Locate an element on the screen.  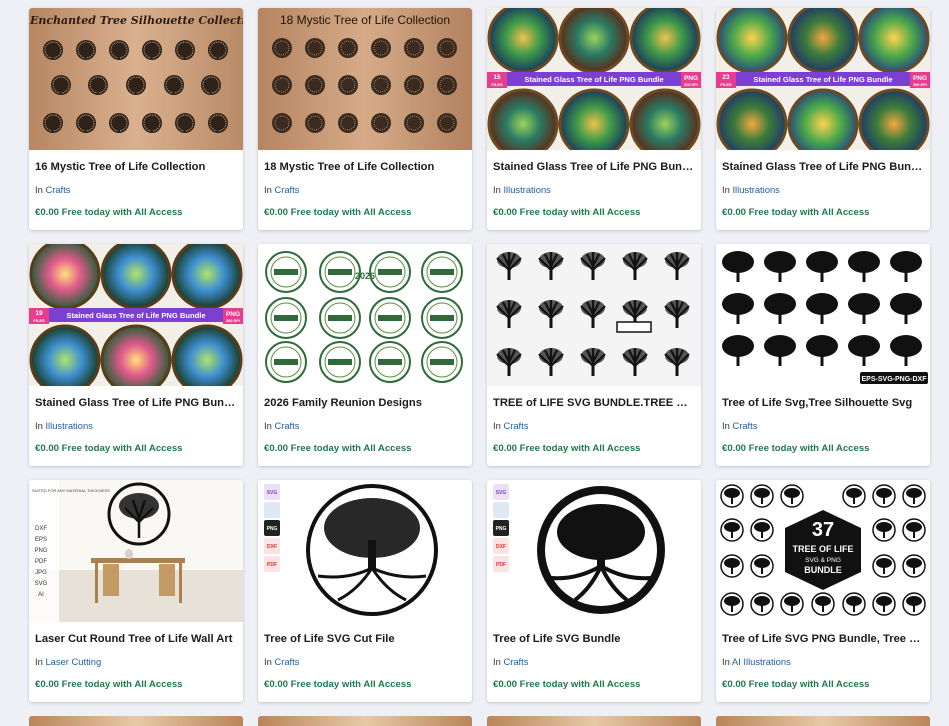
svg-text: PNG is located at coordinates (272, 529).